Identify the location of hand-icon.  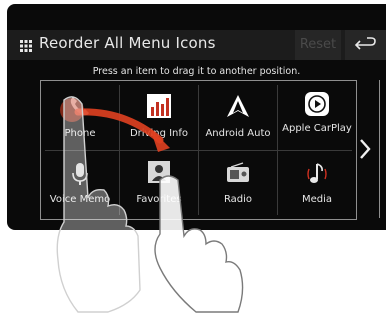
(199, 244).